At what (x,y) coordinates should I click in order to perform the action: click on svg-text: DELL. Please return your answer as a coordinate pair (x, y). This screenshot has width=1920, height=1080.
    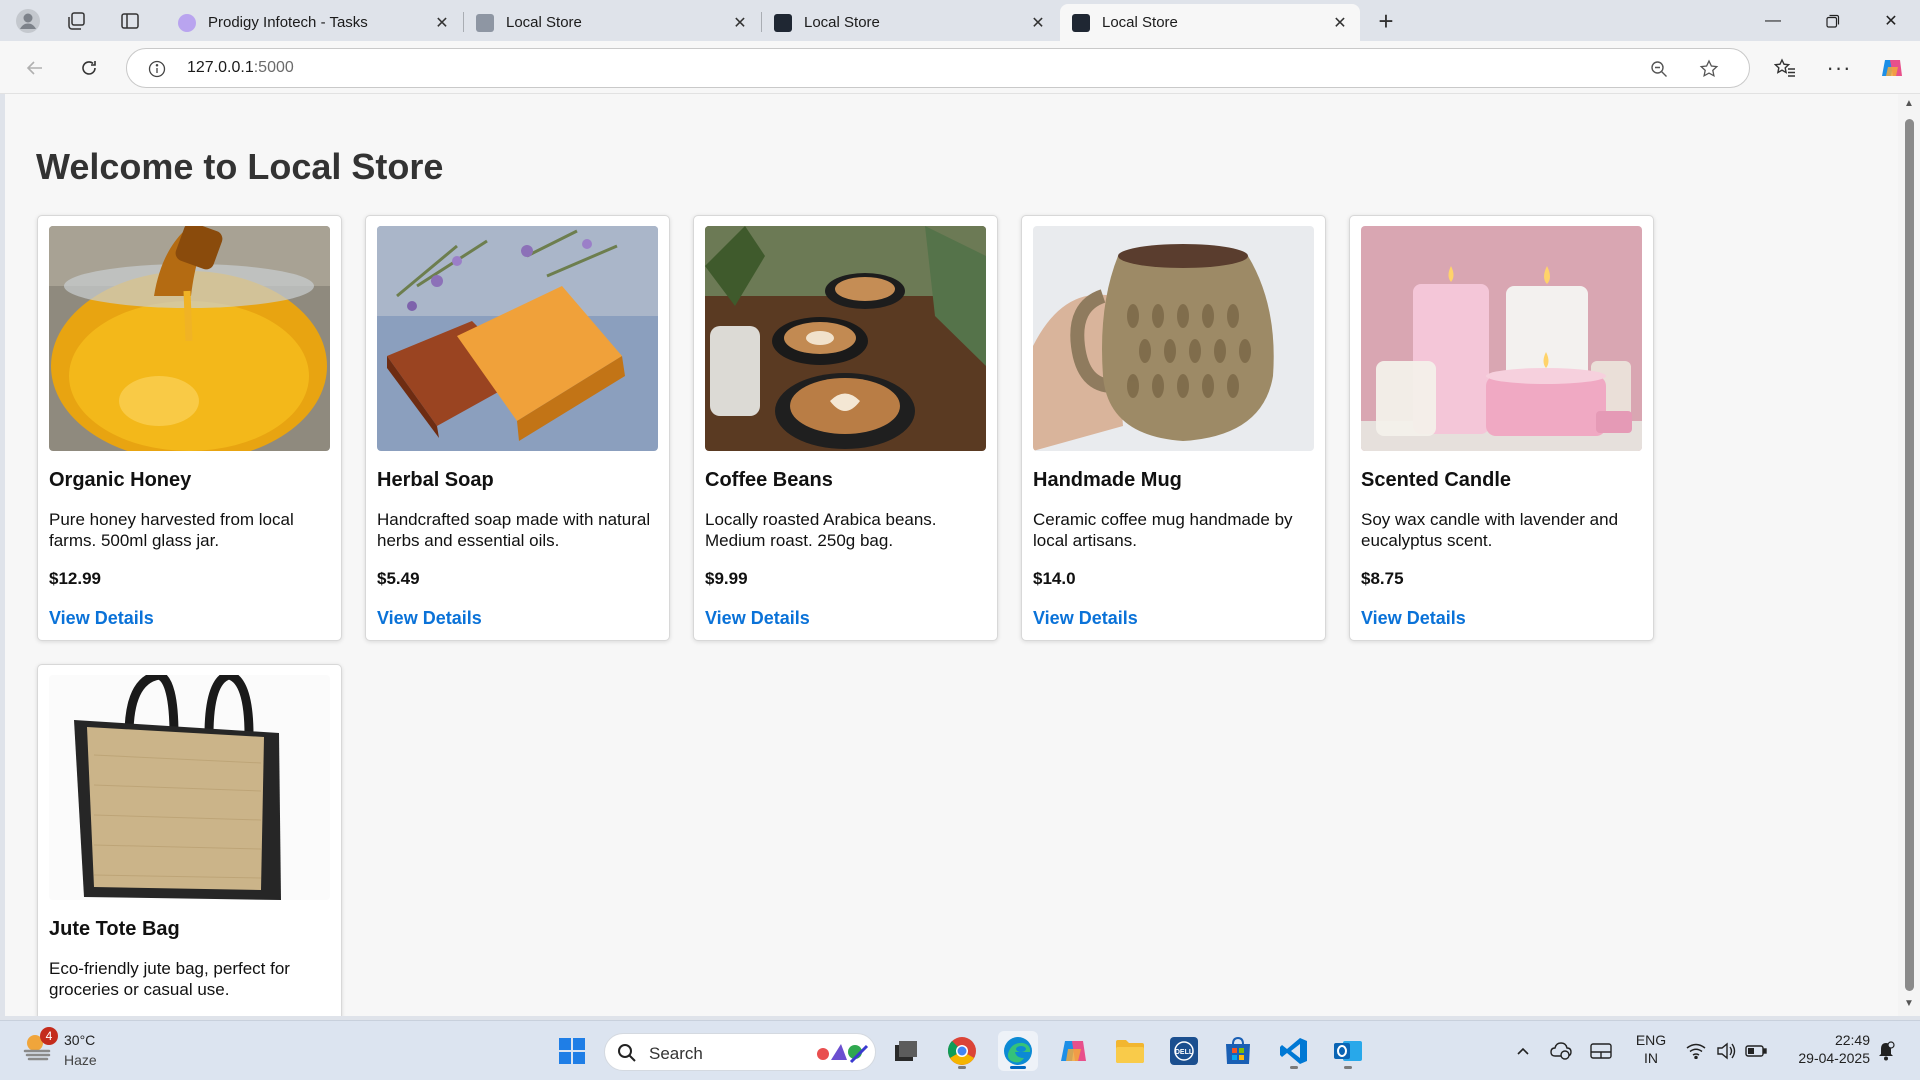
    Looking at the image, I should click on (1184, 1052).